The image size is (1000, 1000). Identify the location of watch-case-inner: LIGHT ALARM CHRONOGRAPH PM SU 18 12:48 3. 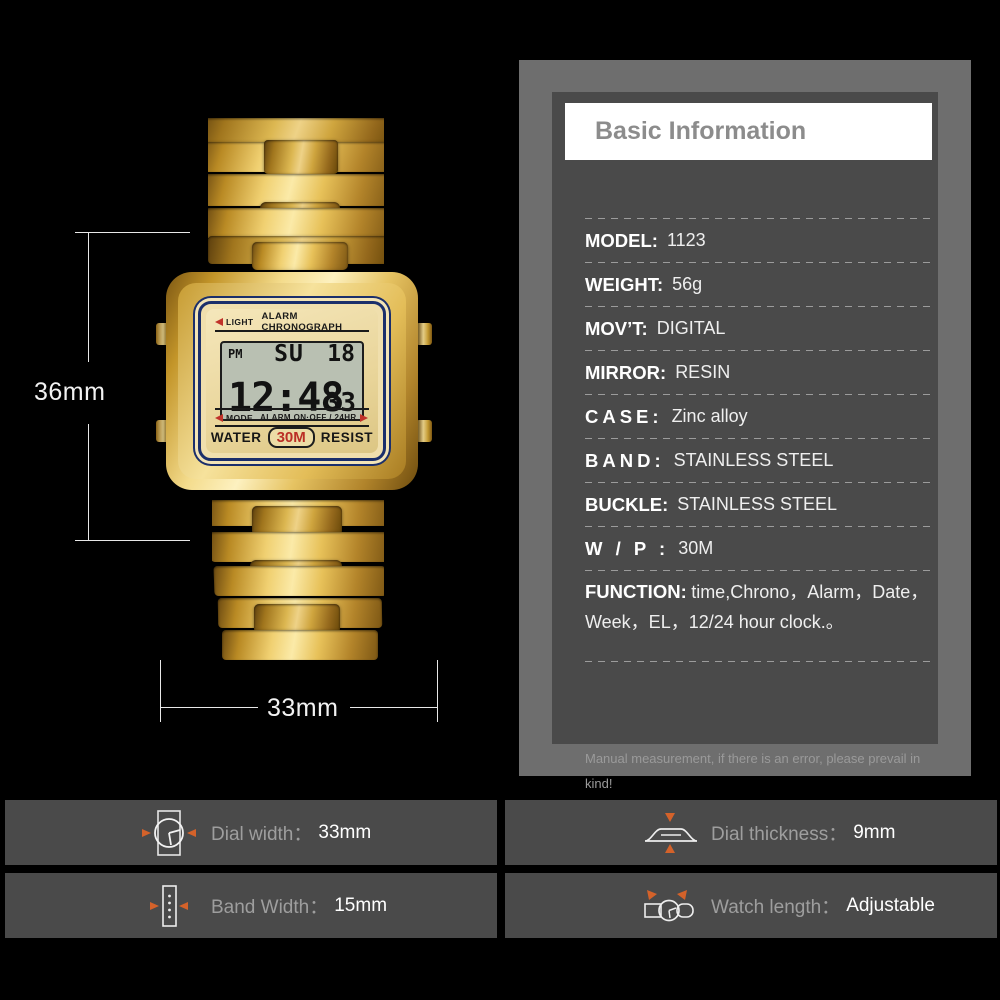
(292, 381).